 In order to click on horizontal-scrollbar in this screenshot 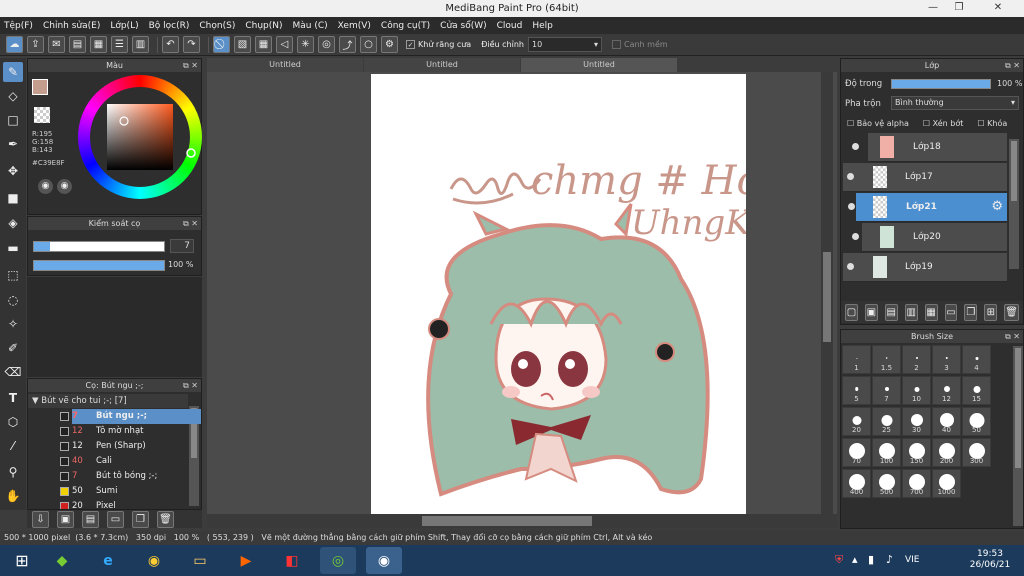, I will do `click(522, 521)`.